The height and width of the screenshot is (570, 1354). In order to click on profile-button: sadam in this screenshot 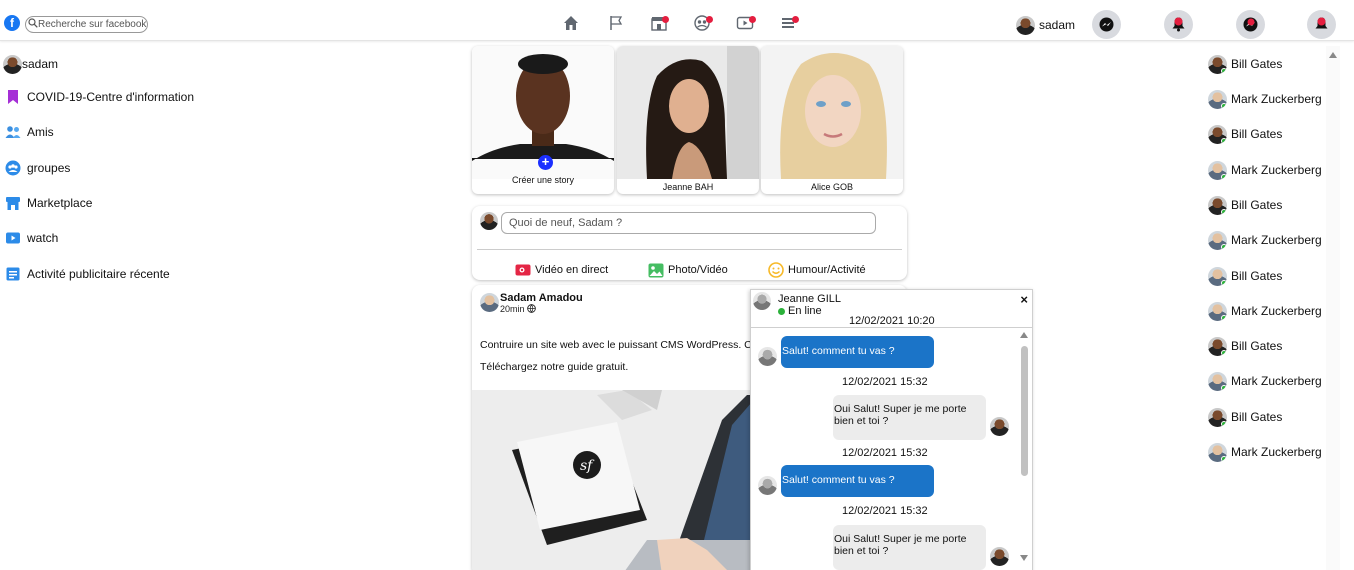, I will do `click(1045, 25)`.